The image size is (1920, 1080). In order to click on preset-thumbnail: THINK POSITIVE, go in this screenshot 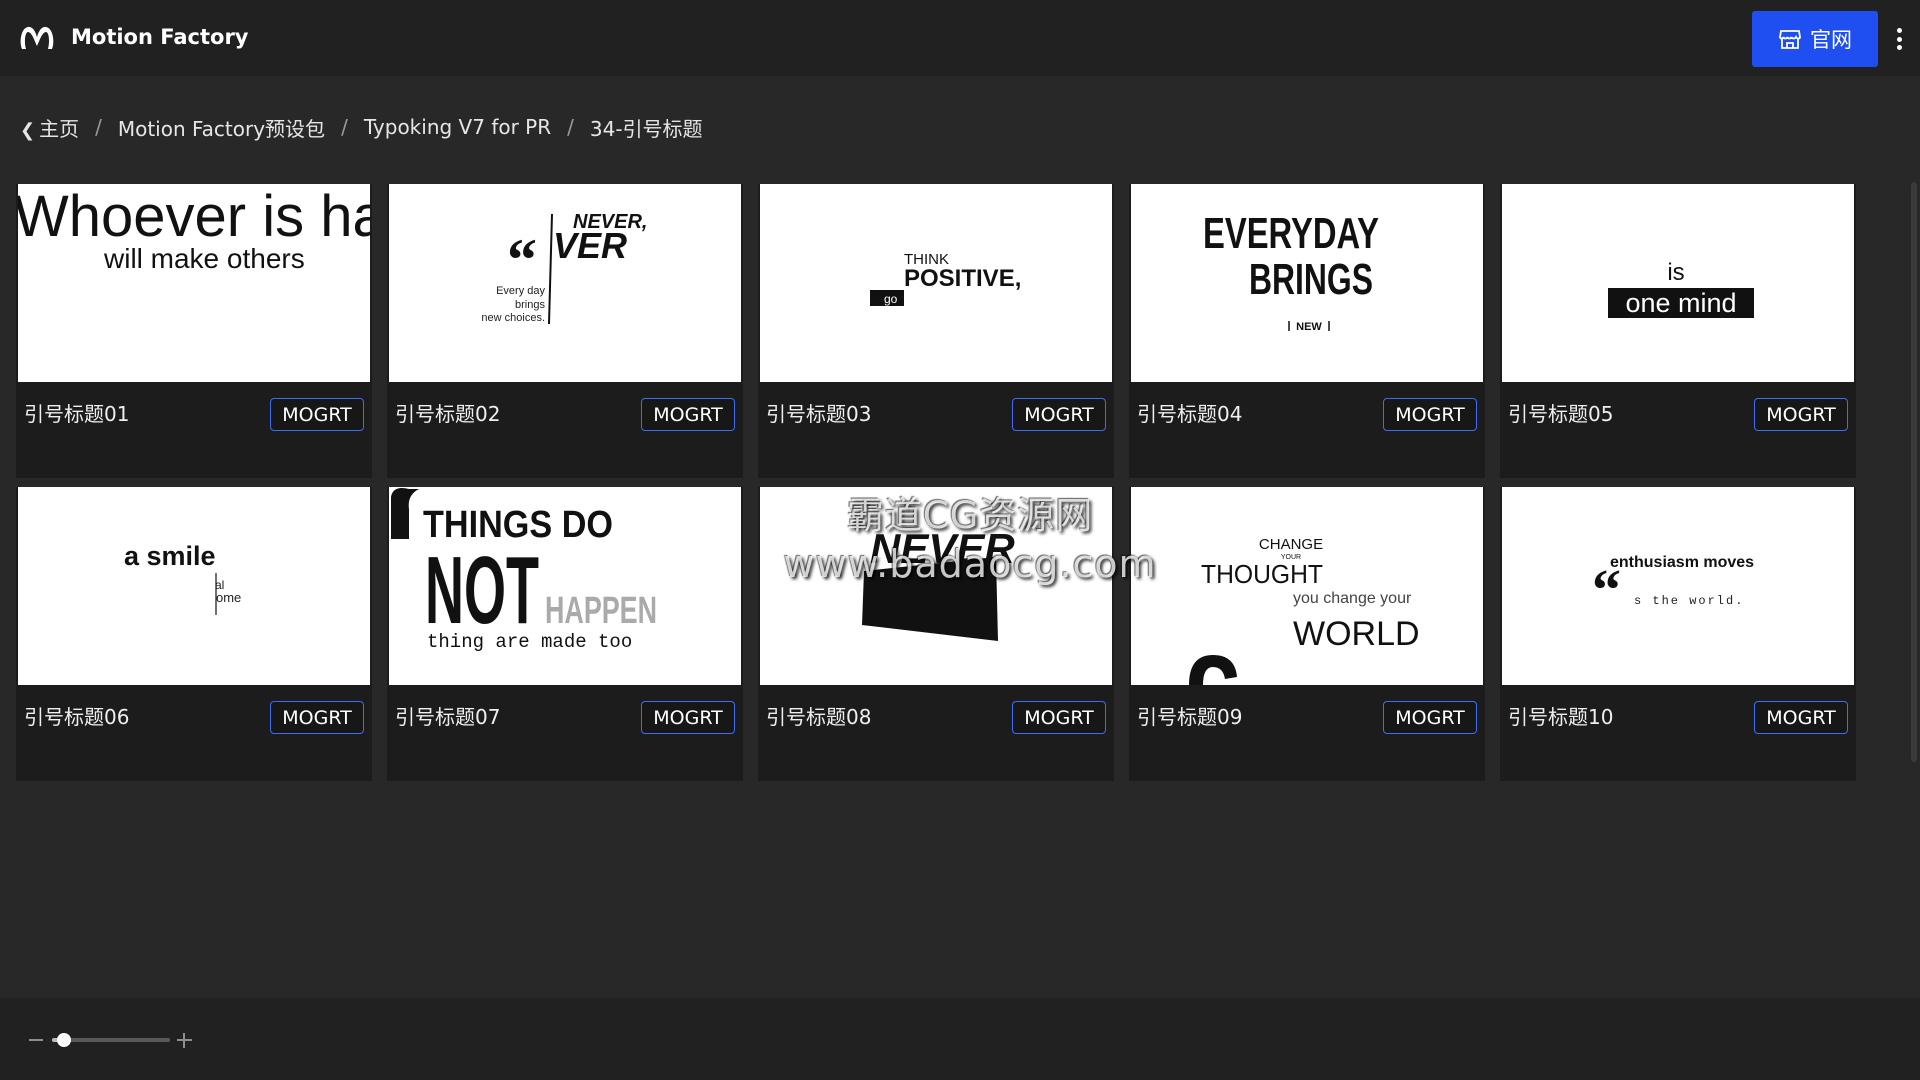, I will do `click(936, 283)`.